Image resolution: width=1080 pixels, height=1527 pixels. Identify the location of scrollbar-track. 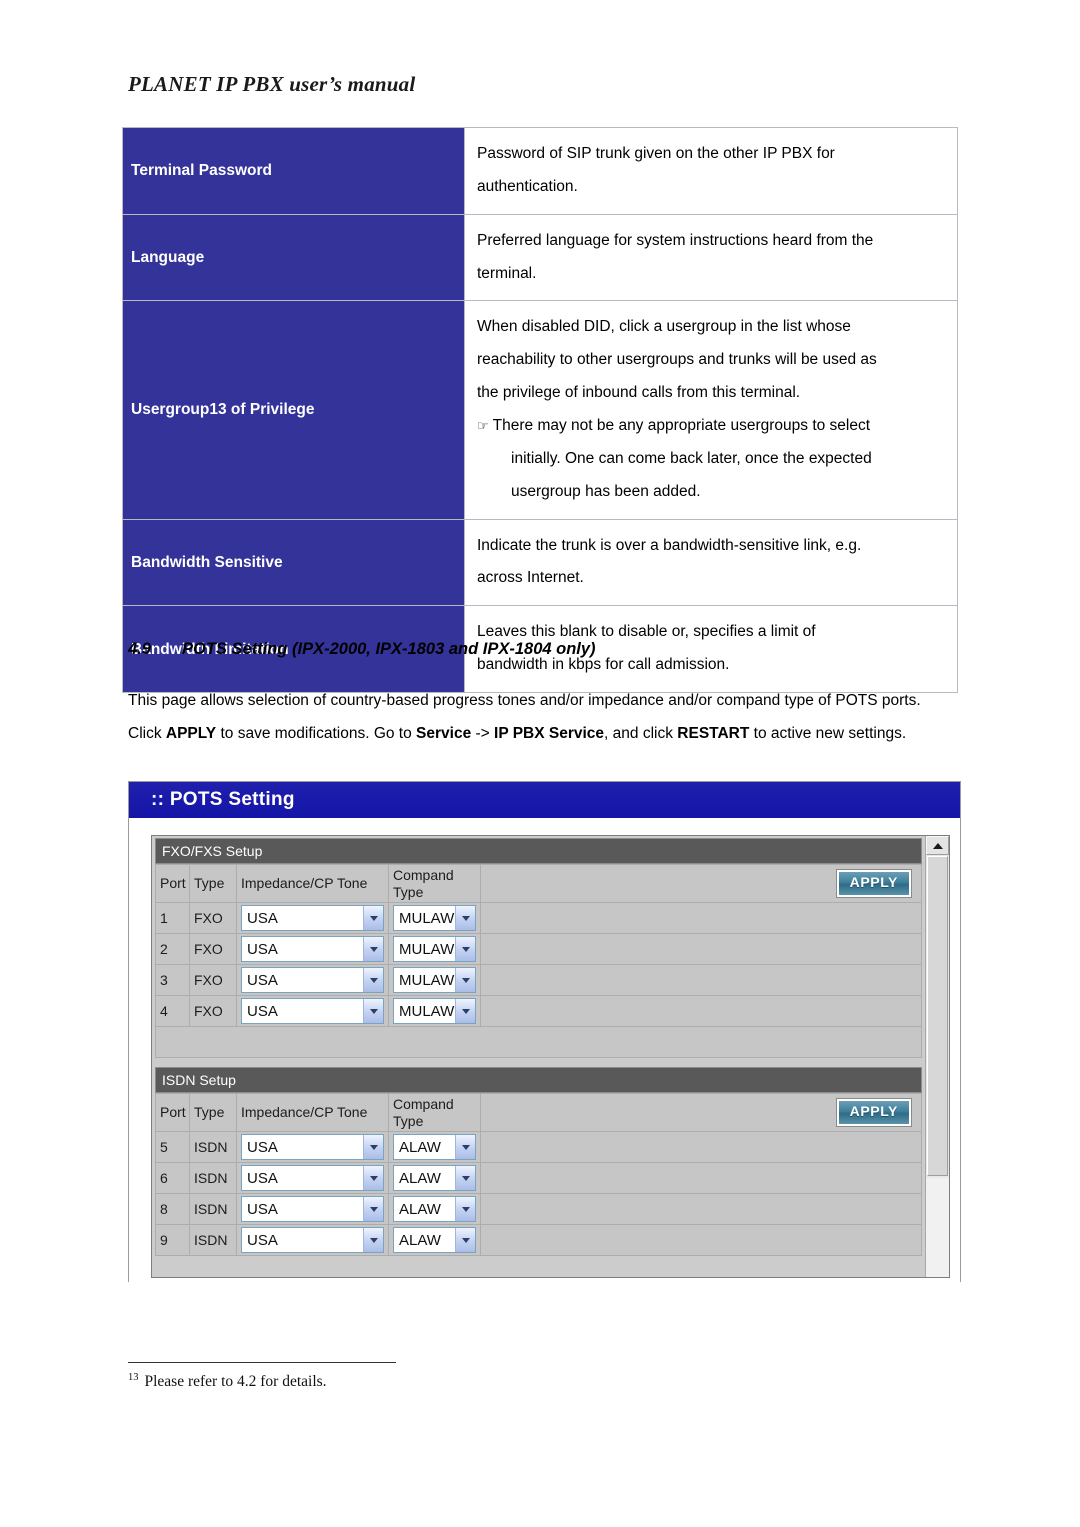
(937, 1227).